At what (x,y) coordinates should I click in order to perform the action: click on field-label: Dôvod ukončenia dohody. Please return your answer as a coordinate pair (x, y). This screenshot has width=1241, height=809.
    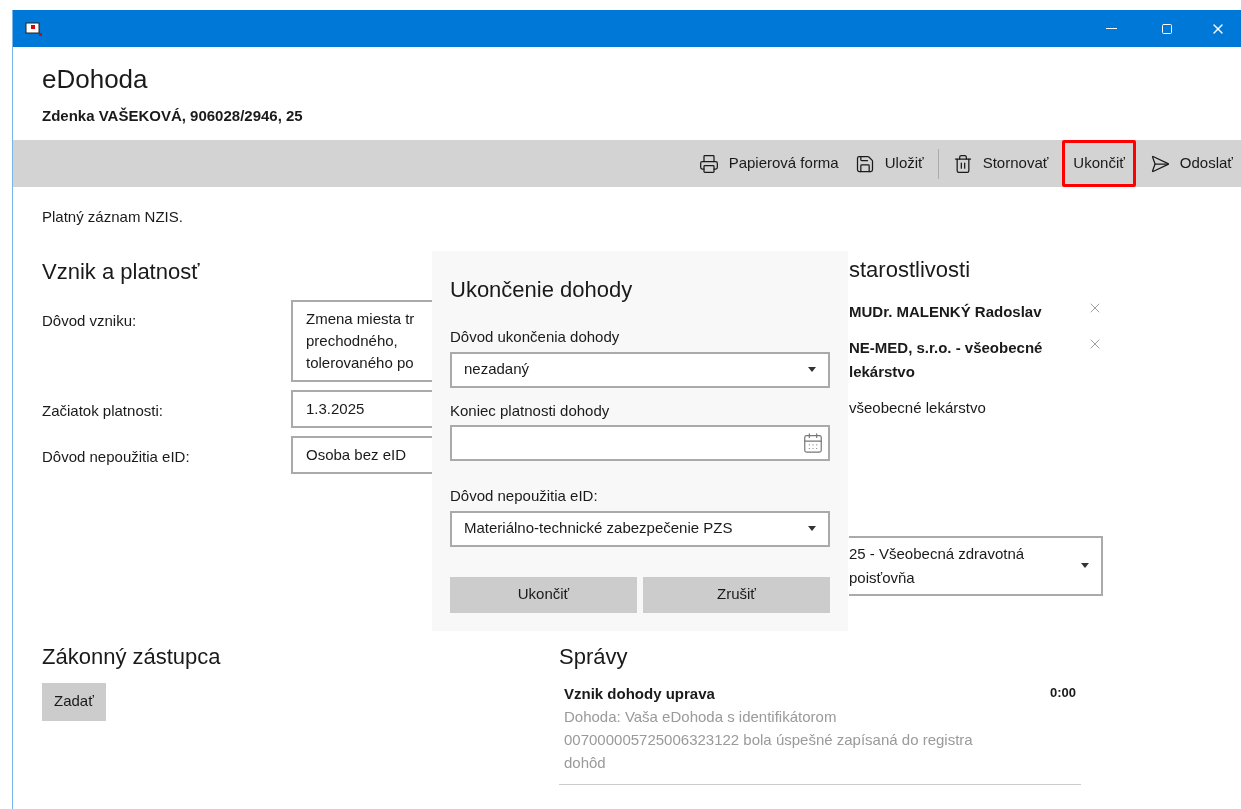
    Looking at the image, I should click on (535, 337).